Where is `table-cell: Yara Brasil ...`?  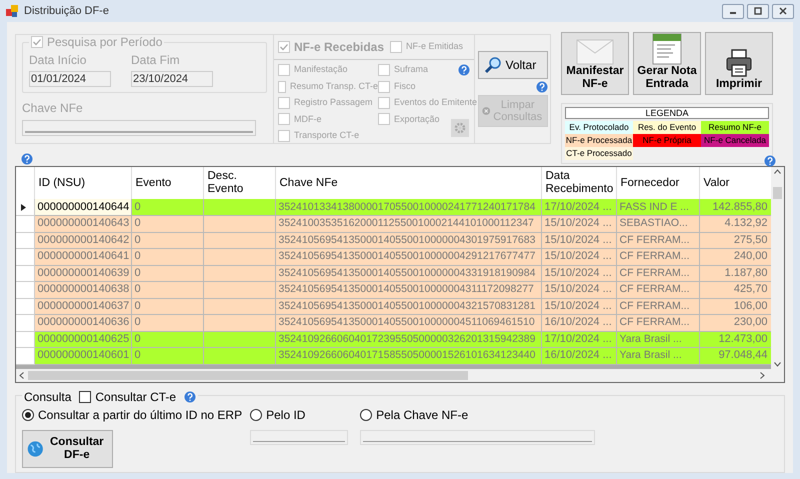
table-cell: Yara Brasil ... is located at coordinates (657, 356).